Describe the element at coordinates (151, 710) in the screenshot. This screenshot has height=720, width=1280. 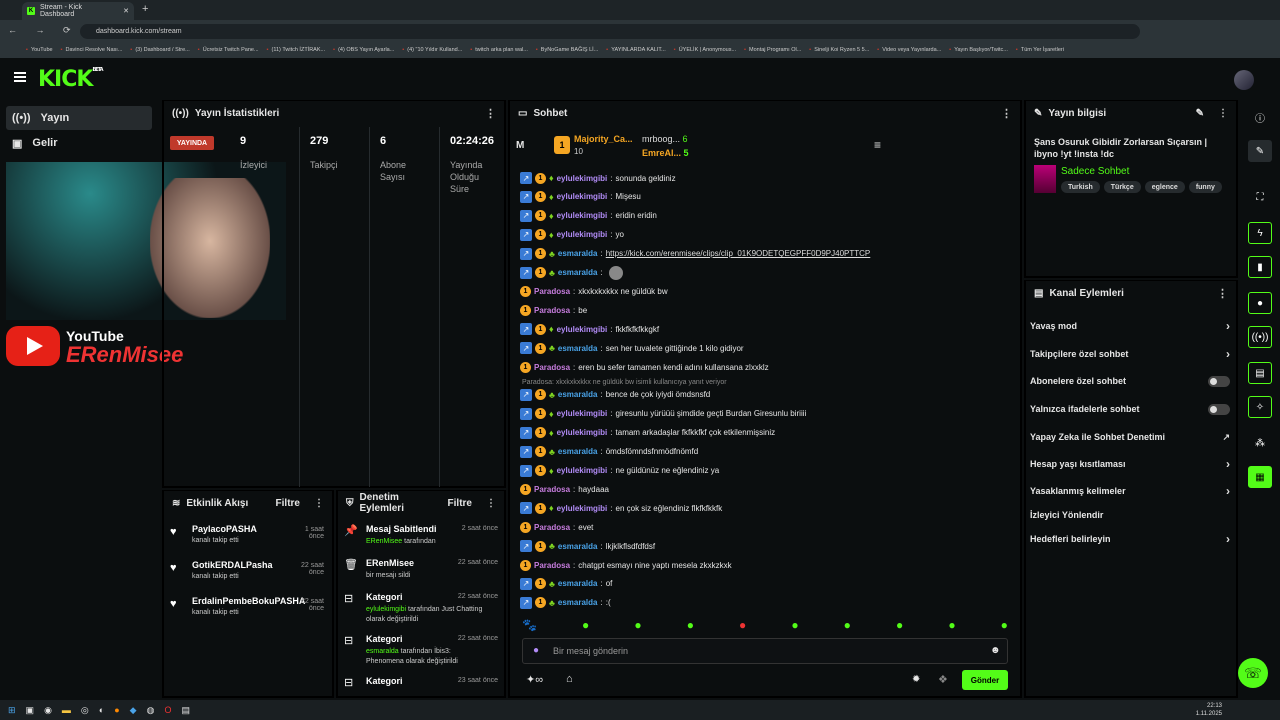
I see `obs-icon: ◍` at that location.